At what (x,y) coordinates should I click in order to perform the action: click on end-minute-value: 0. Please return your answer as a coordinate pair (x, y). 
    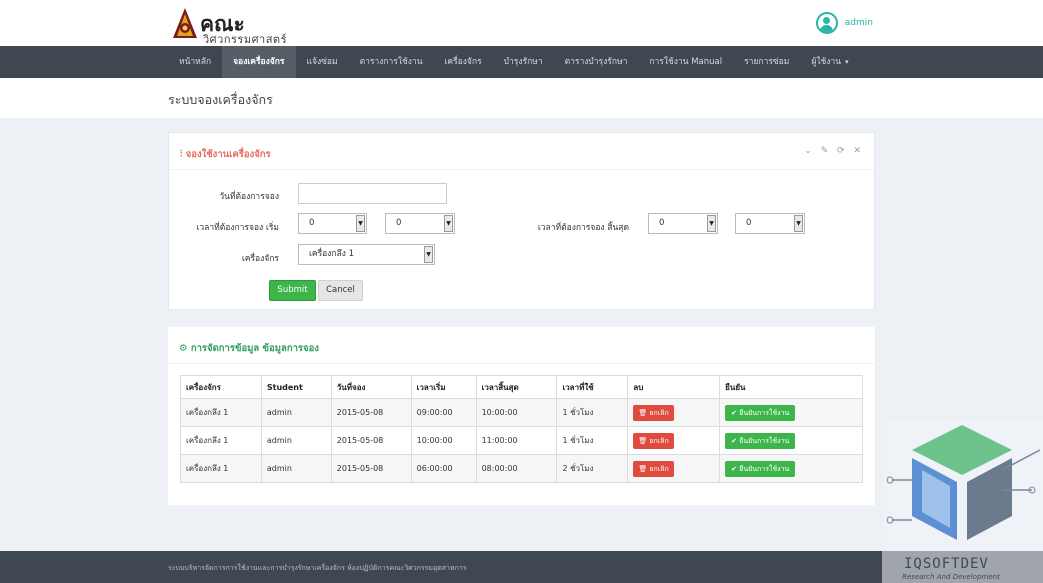
    Looking at the image, I should click on (749, 223).